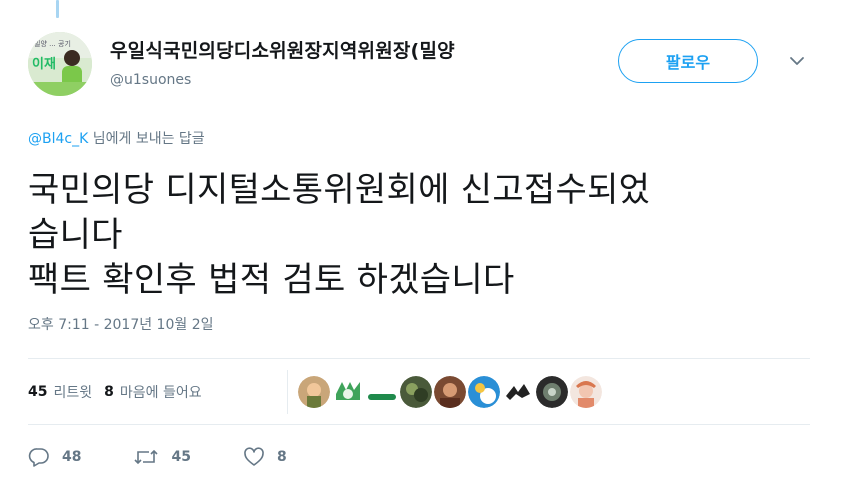  I want to click on author-display-name: 우일식국민의당디소위원장지역위원장(밀양, so click(282, 49).